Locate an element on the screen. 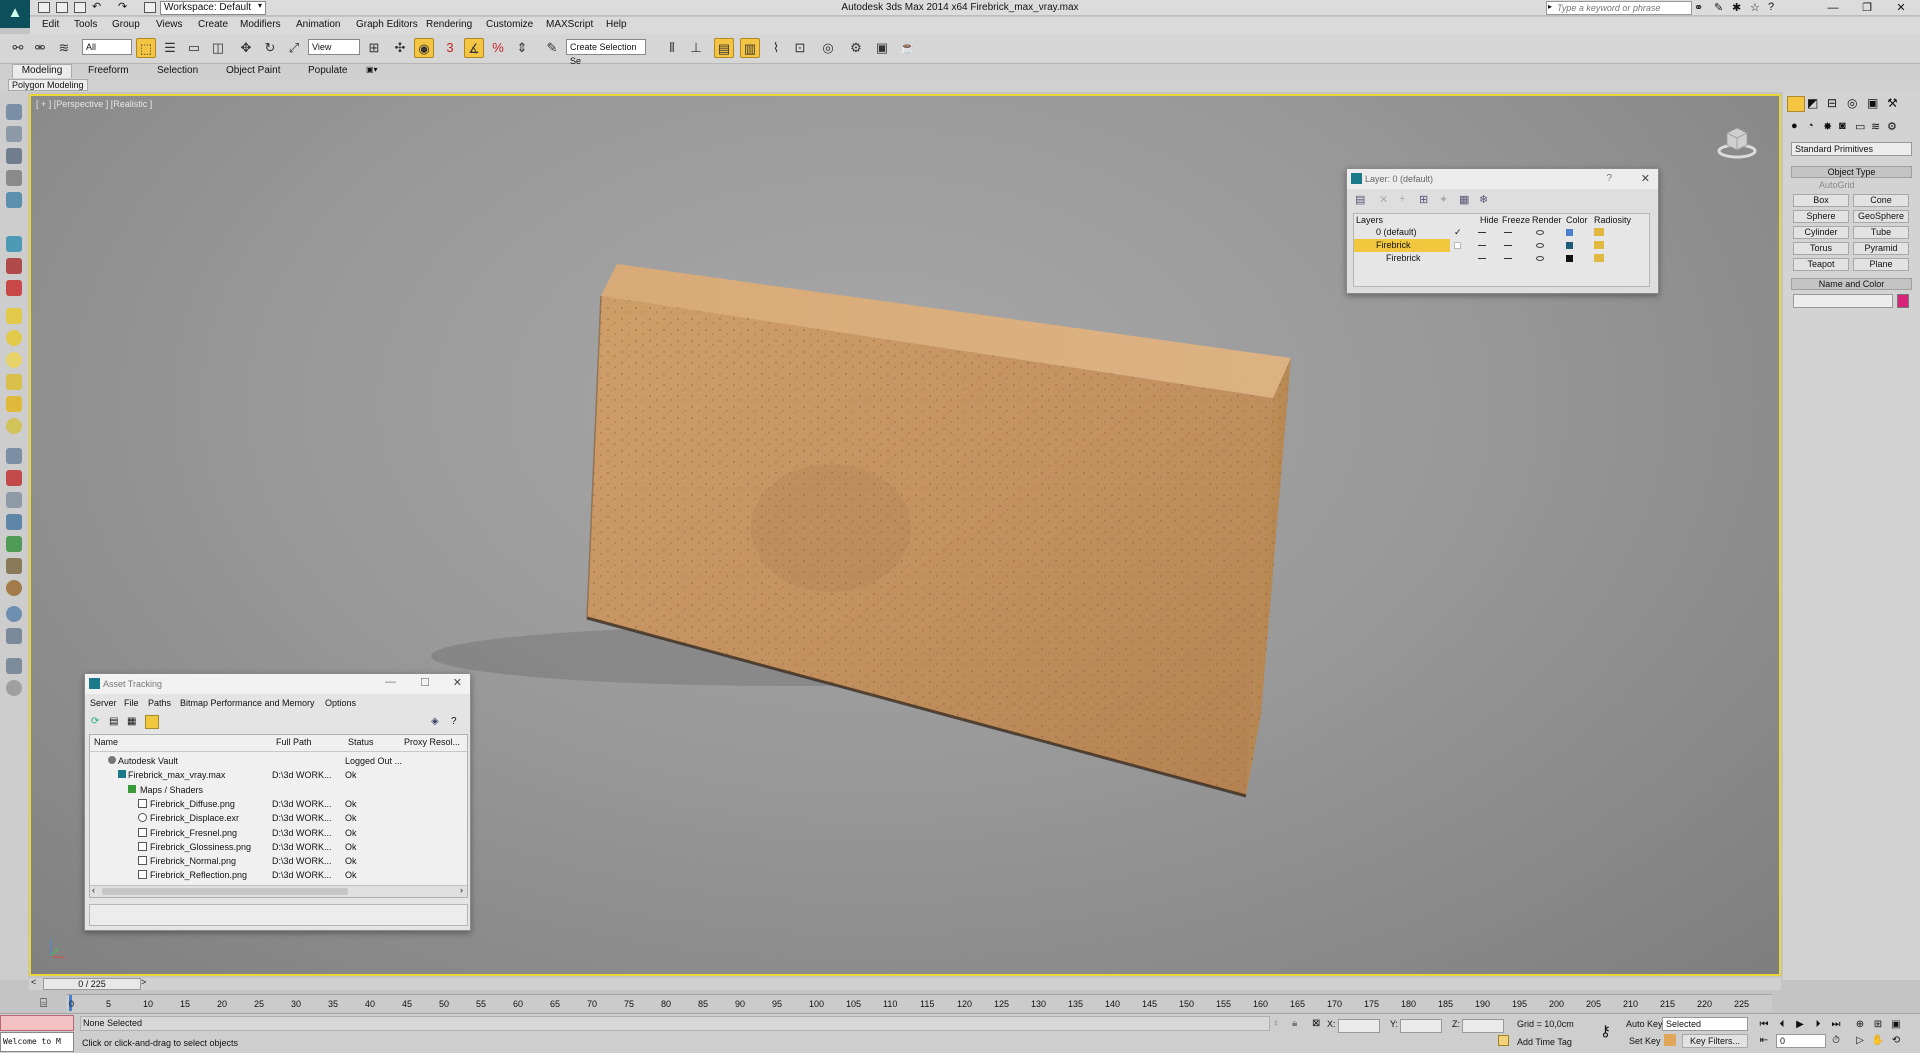 The image size is (1920, 1053). question-icon is located at coordinates (14, 688).